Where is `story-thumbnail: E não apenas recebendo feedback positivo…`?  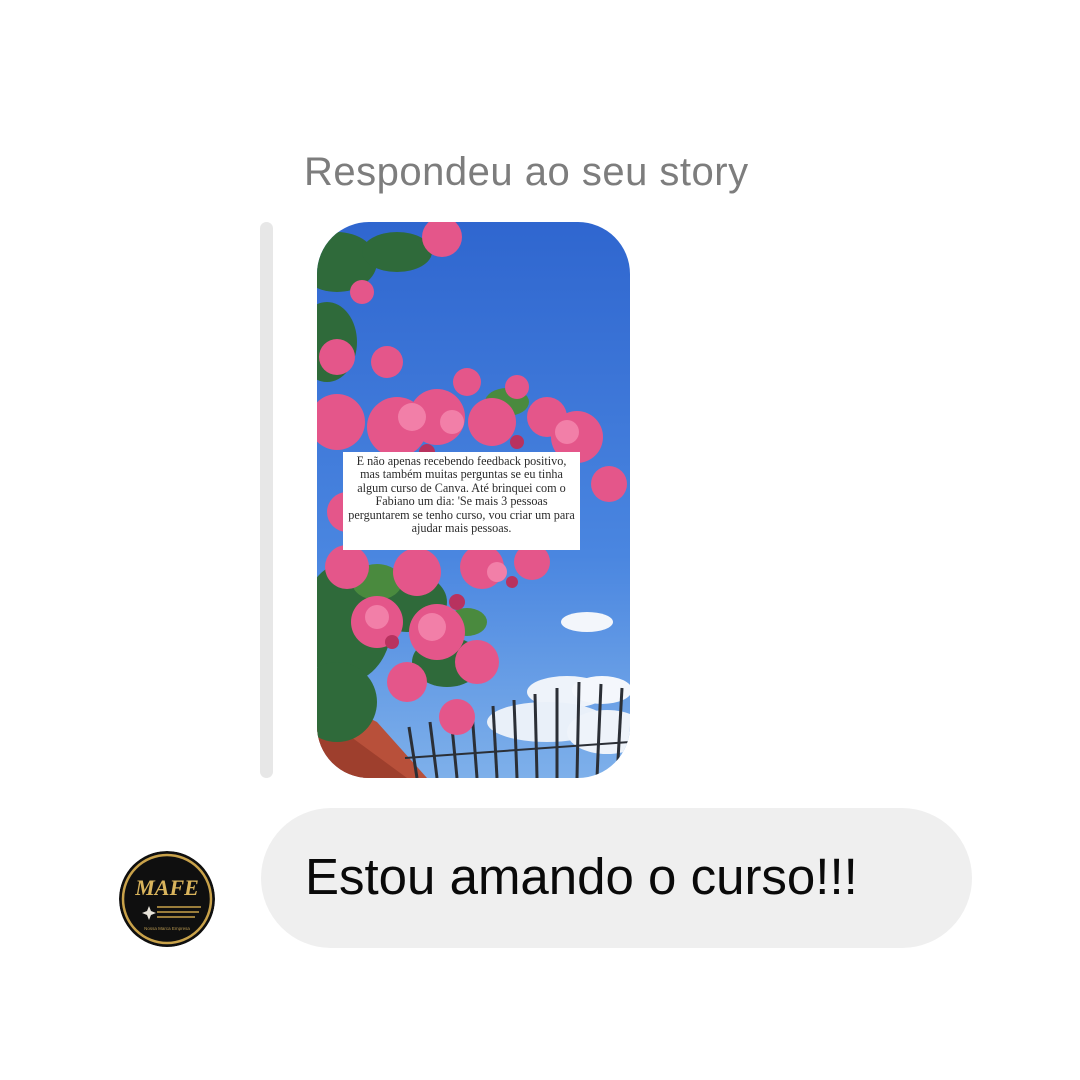 story-thumbnail: E não apenas recebendo feedback positivo… is located at coordinates (473, 500).